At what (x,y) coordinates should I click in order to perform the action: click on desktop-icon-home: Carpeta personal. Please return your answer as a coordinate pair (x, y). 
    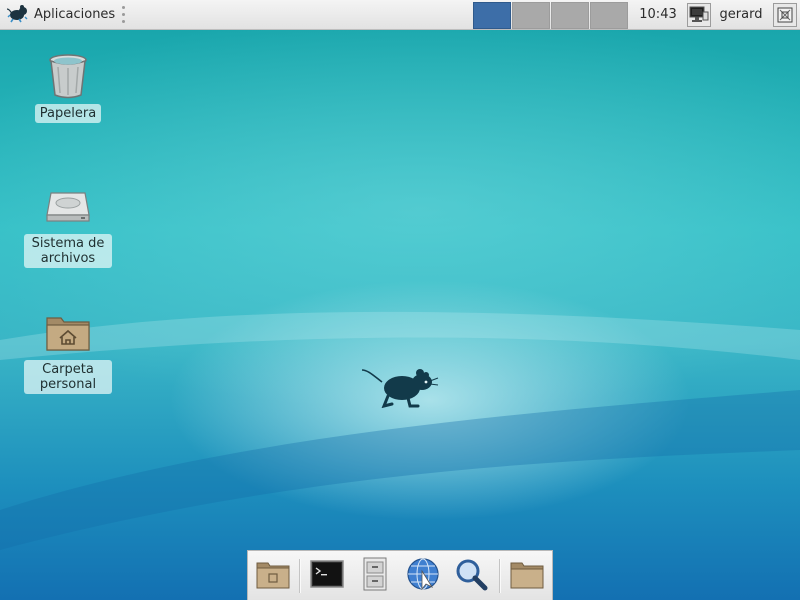
    Looking at the image, I should click on (68, 351).